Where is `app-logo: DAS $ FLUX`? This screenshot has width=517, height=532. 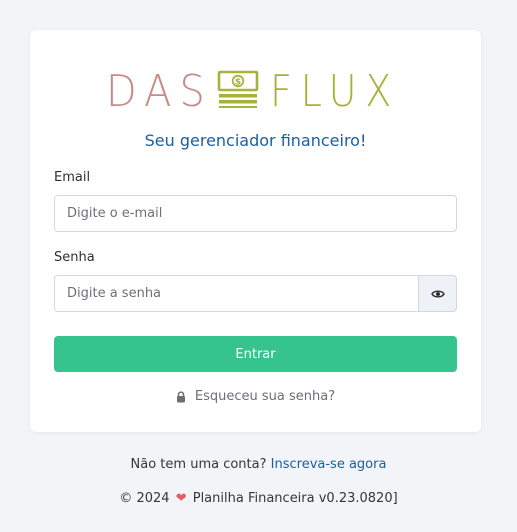
app-logo: DAS $ FLUX is located at coordinates (253, 89).